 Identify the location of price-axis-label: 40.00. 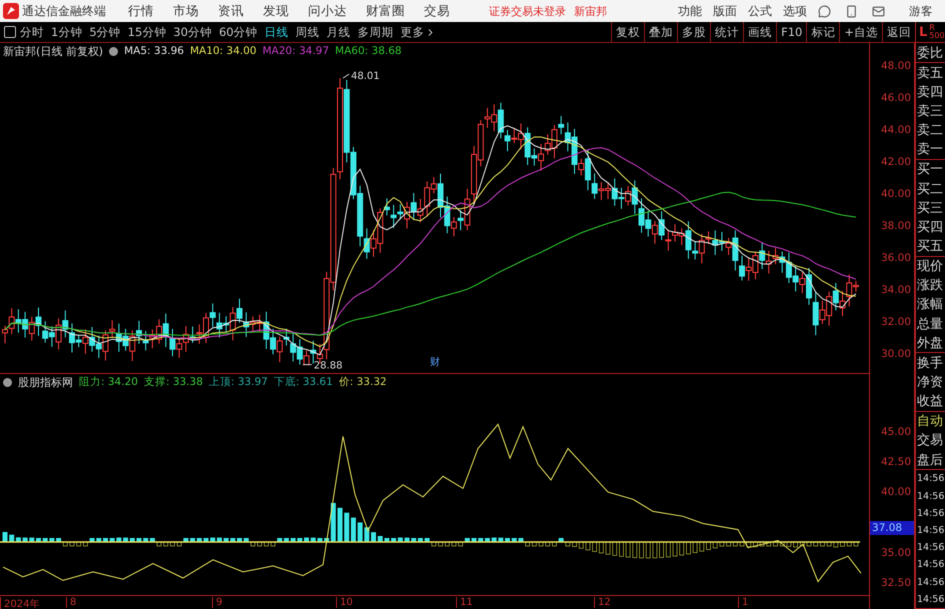
(895, 194).